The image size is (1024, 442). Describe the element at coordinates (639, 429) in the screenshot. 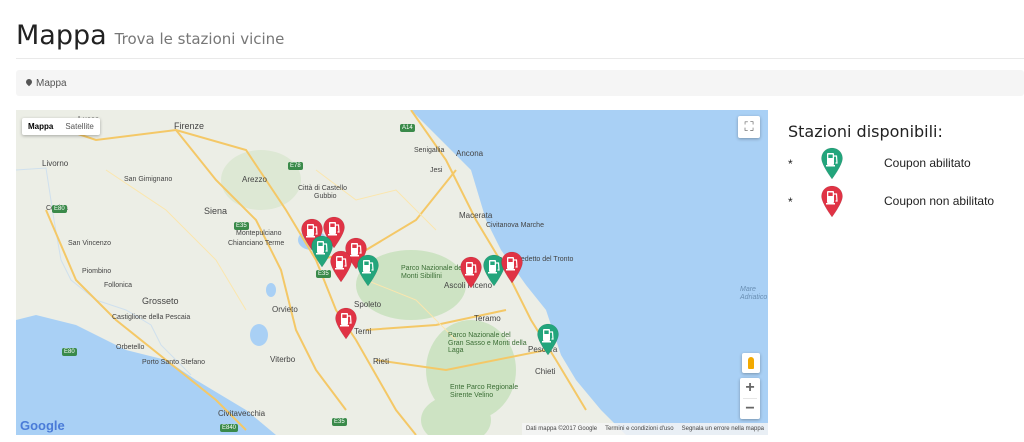

I see `attribution-terms-link: Termini e condizioni d'uso` at that location.